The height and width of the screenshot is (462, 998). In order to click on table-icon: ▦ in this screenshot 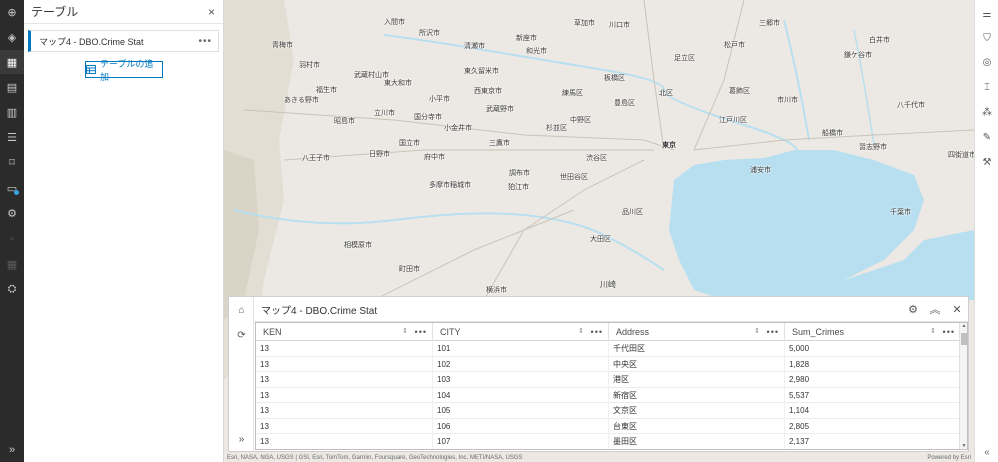, I will do `click(12, 62)`.